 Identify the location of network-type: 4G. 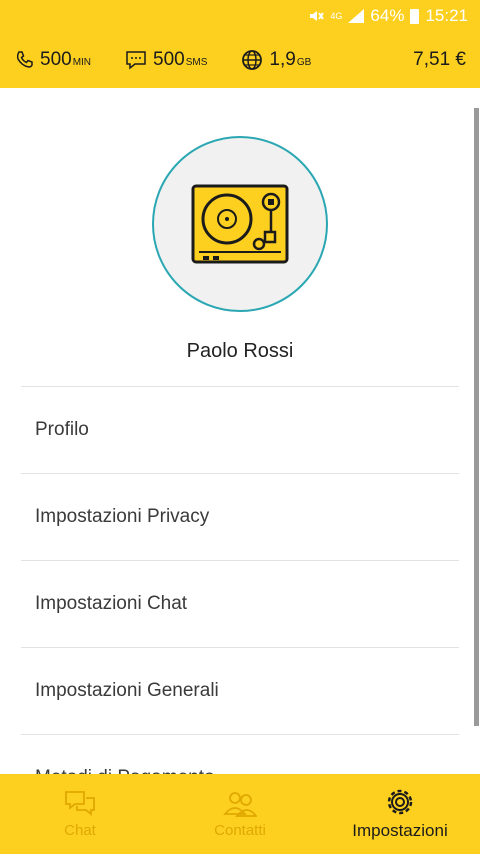
(336, 15).